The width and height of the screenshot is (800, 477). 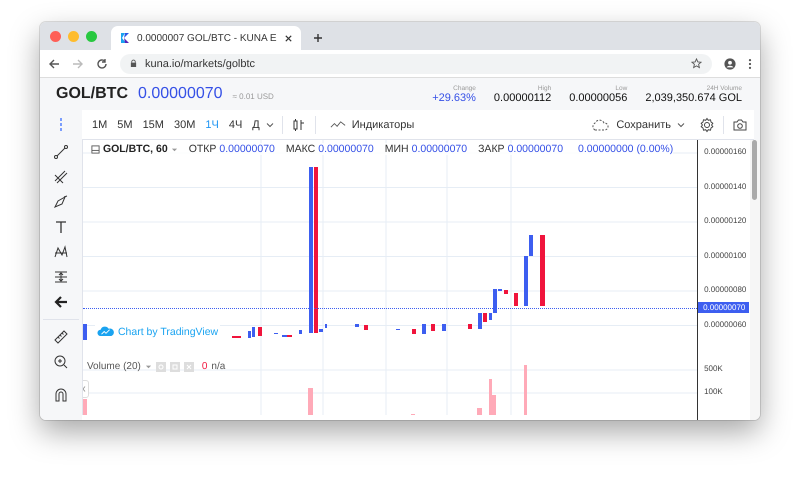 What do you see at coordinates (372, 125) in the screenshot?
I see `indicators-button: Индикаторы` at bounding box center [372, 125].